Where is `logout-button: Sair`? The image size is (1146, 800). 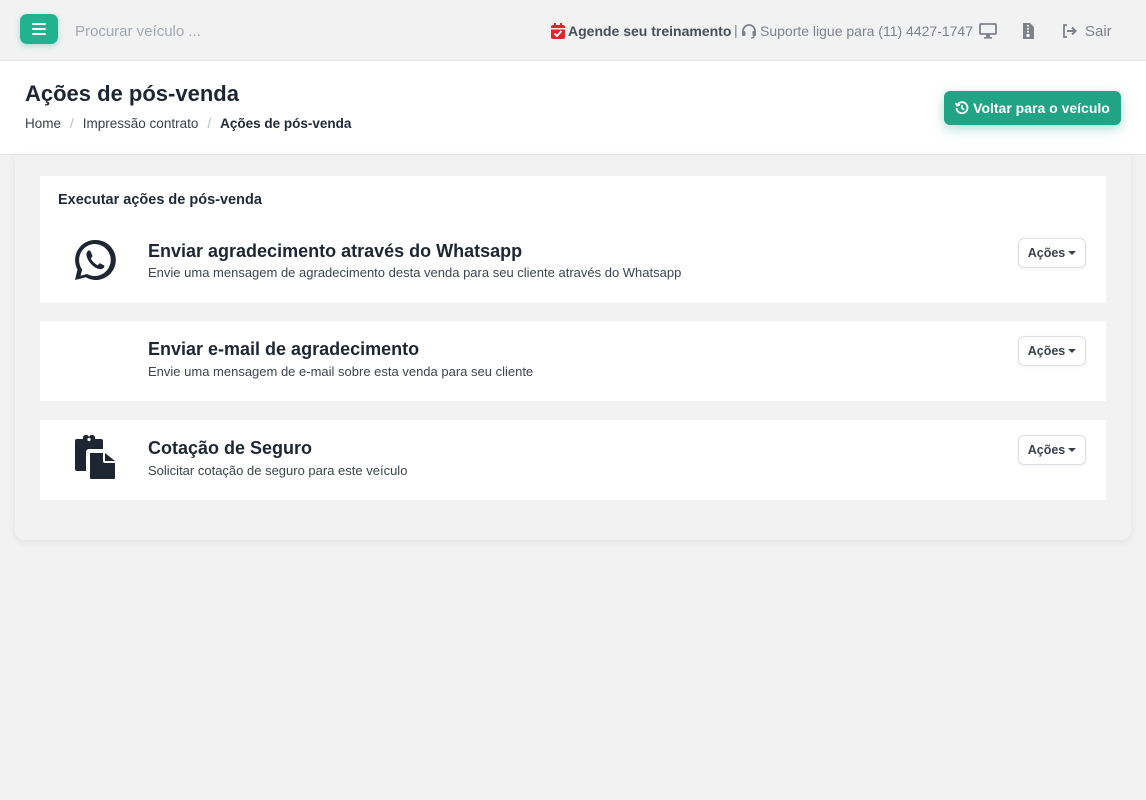 logout-button: Sair is located at coordinates (1087, 31).